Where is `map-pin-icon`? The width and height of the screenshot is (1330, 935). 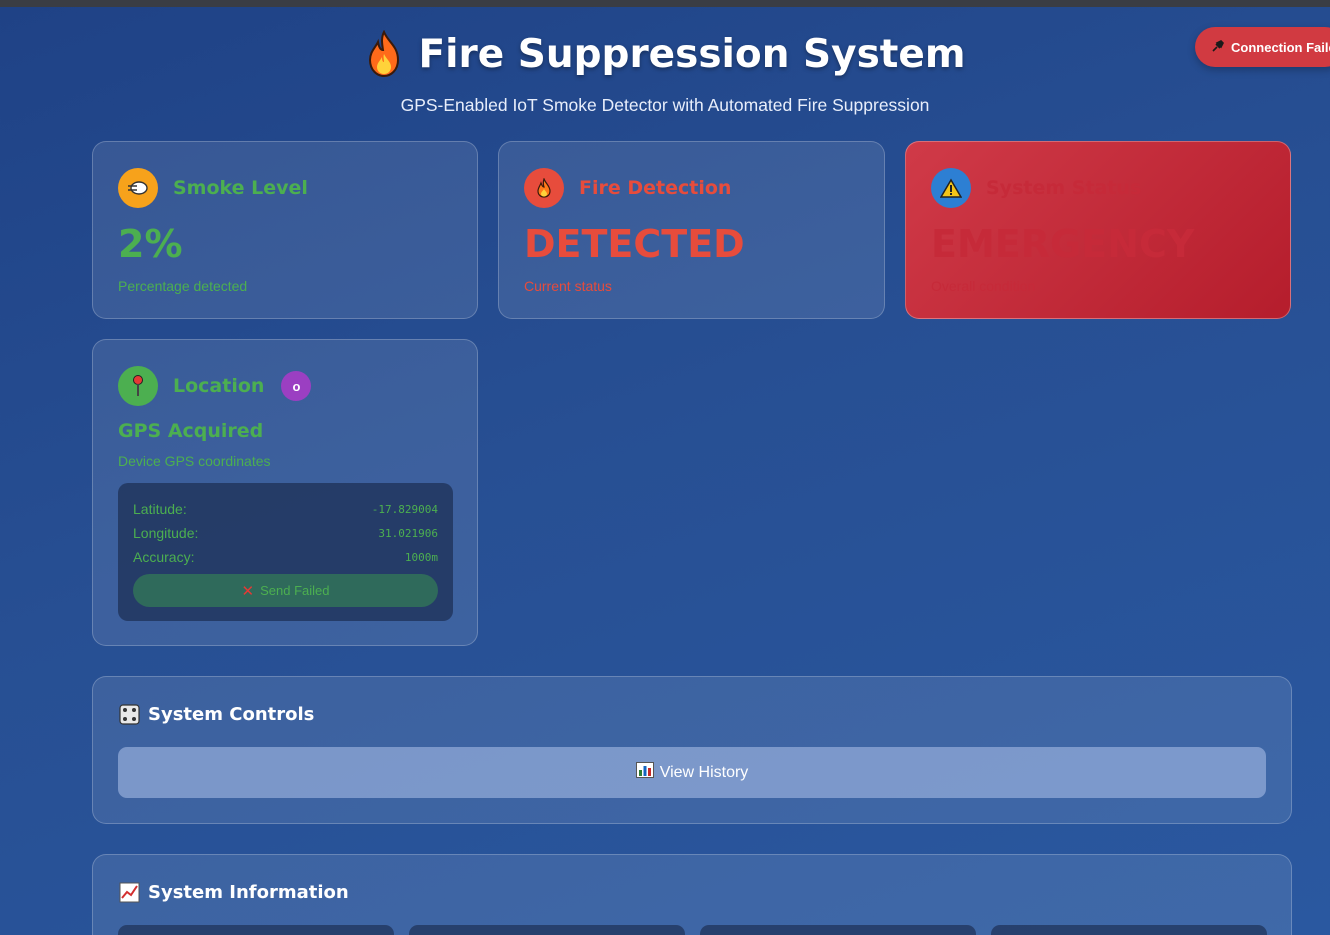
map-pin-icon is located at coordinates (138, 386).